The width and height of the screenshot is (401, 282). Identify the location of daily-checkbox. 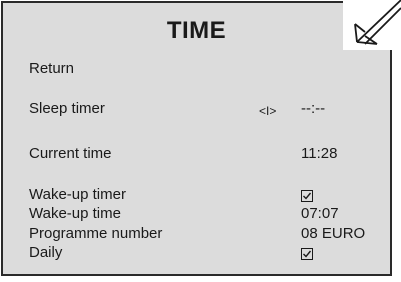
(307, 255).